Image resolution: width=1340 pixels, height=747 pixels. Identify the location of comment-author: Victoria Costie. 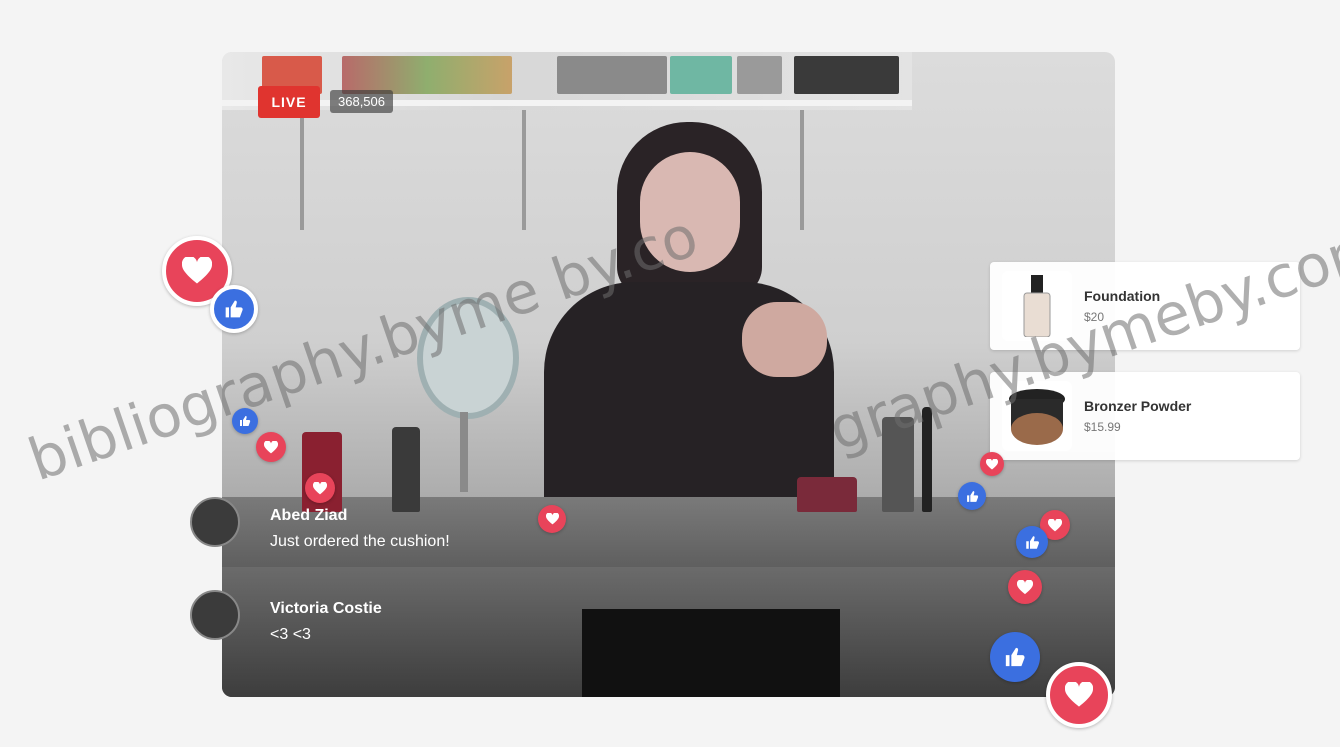
(326, 609).